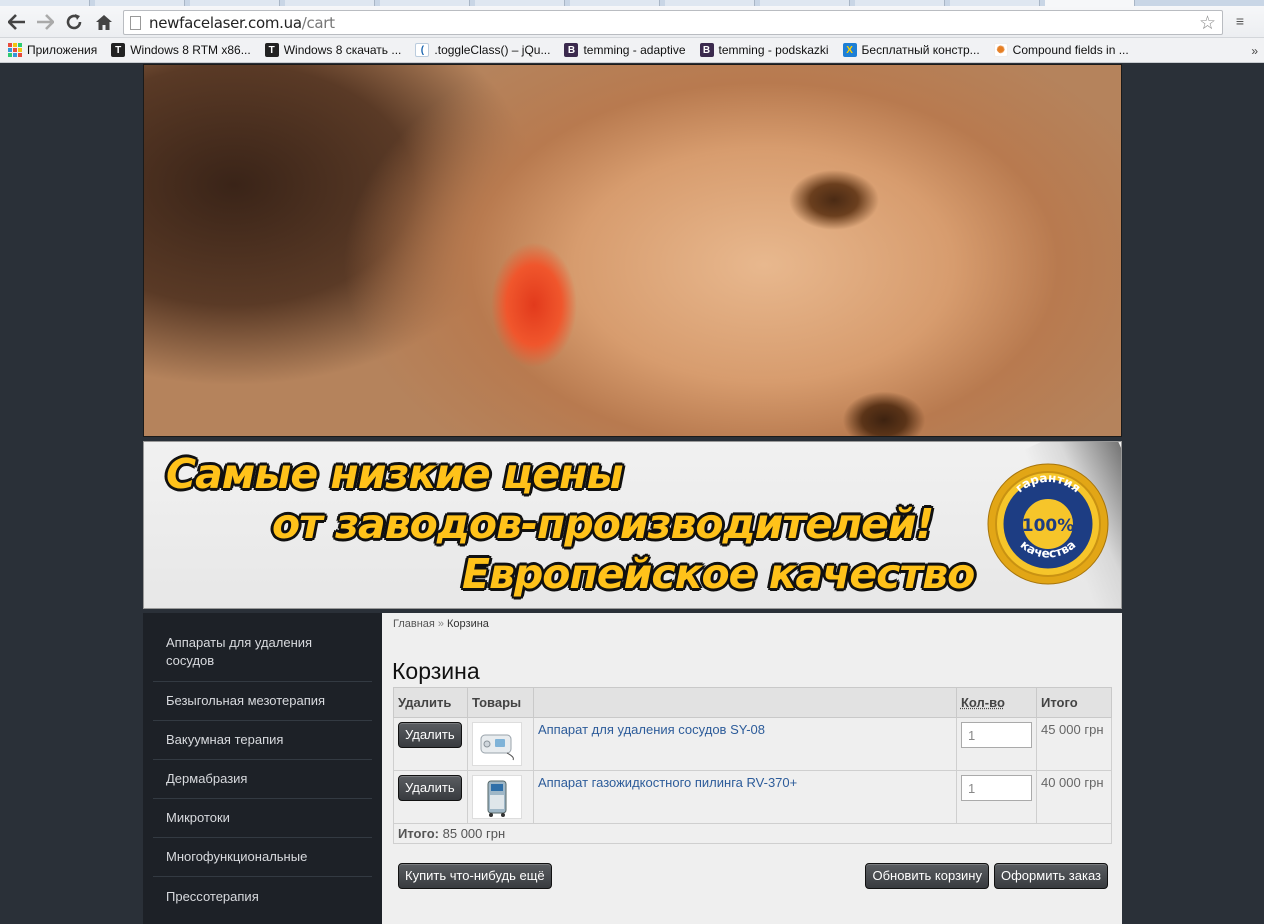 This screenshot has height=924, width=1264. Describe the element at coordinates (262, 857) in the screenshot. I see `sidebar-item-multifunctional: Многофункциональные` at that location.